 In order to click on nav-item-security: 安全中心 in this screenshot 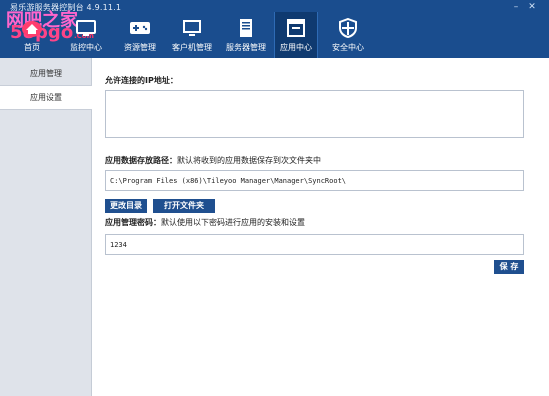, I will do `click(348, 35)`.